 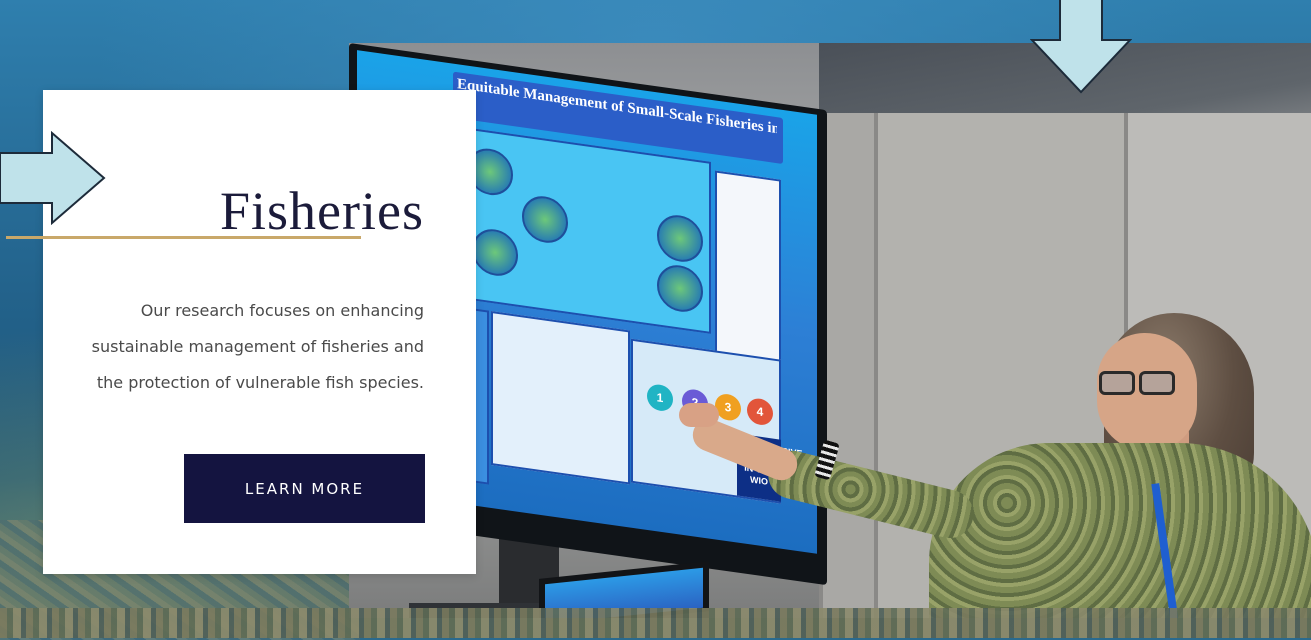 I want to click on arrow-down-icon, so click(x=1081, y=47).